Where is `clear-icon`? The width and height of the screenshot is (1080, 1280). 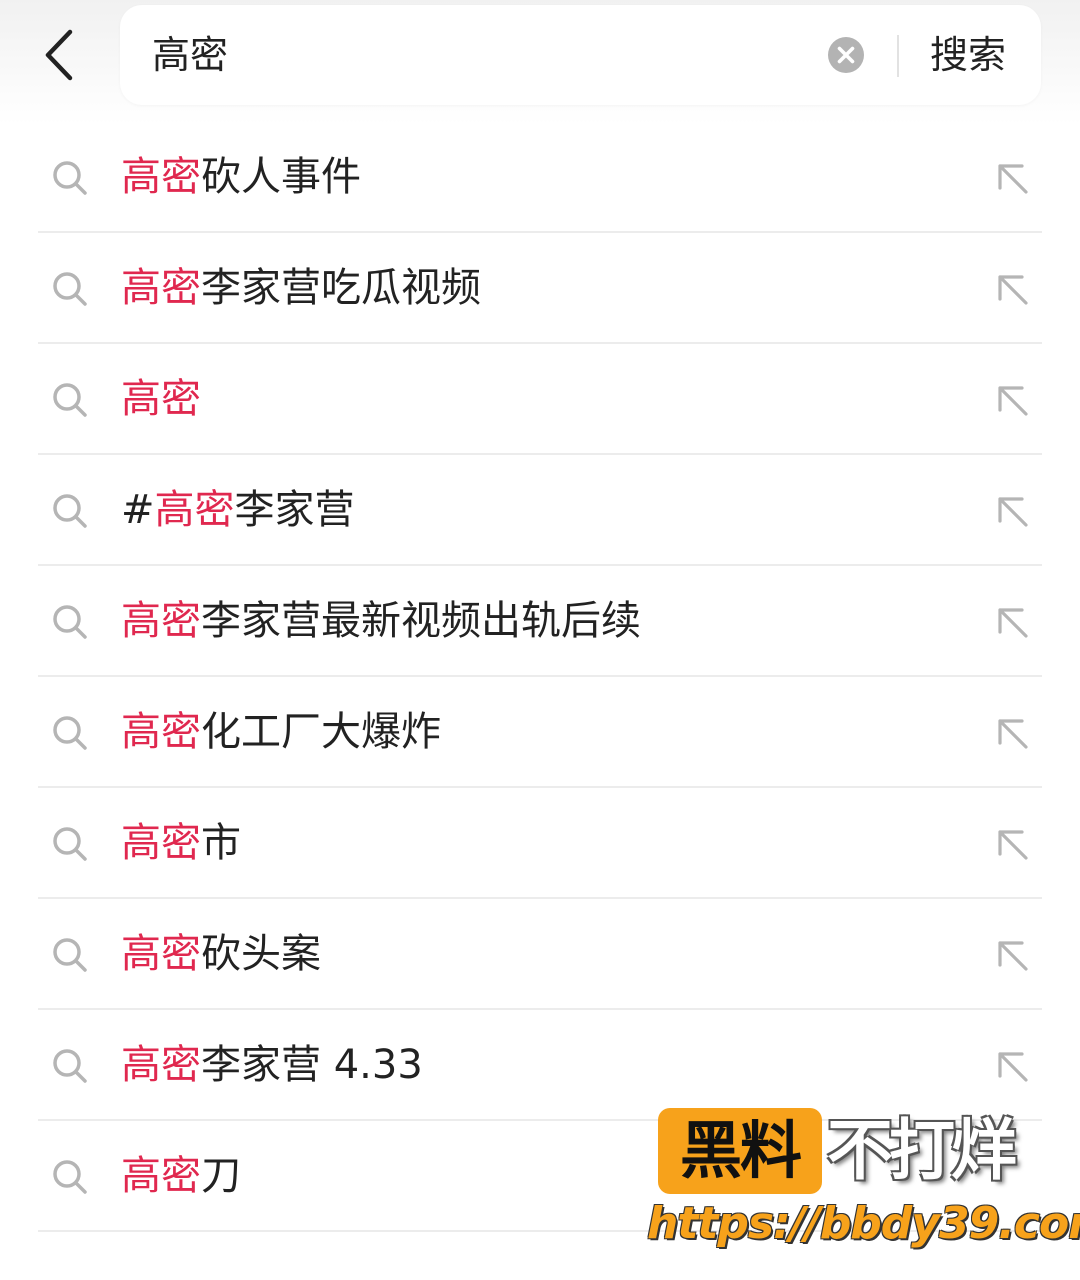 clear-icon is located at coordinates (846, 55).